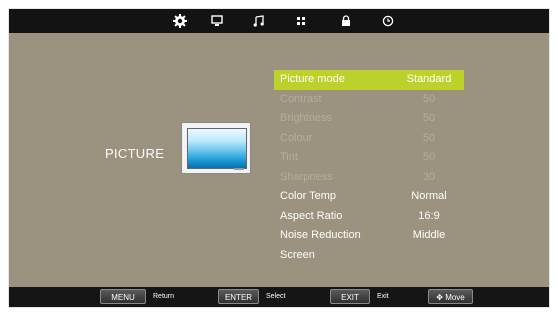  I want to click on menu-row-value: Middle, so click(429, 235).